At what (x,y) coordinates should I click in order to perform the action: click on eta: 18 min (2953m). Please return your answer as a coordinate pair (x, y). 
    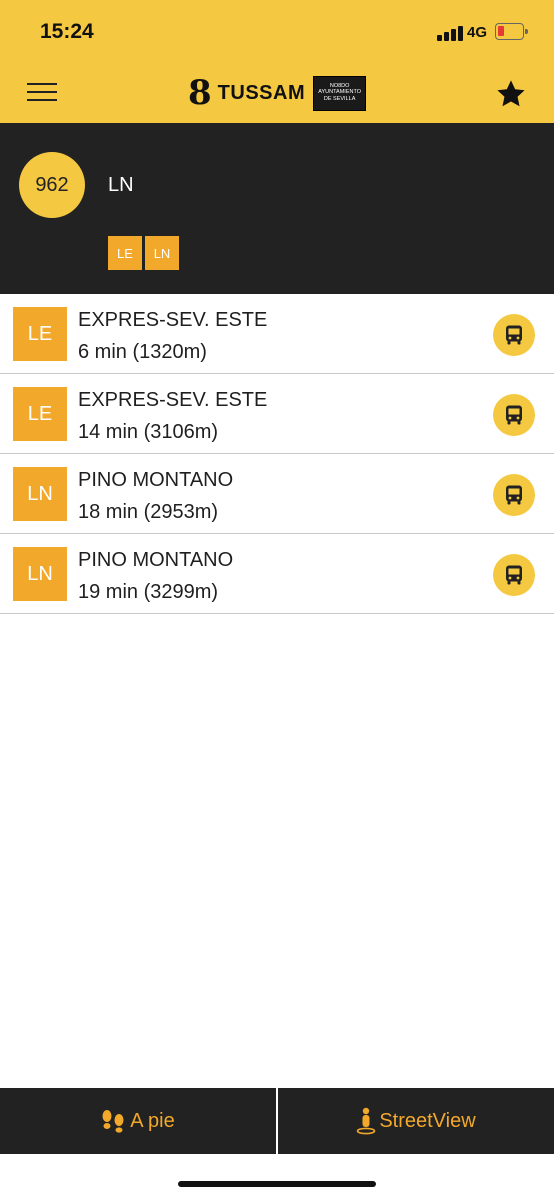
    Looking at the image, I should click on (148, 512).